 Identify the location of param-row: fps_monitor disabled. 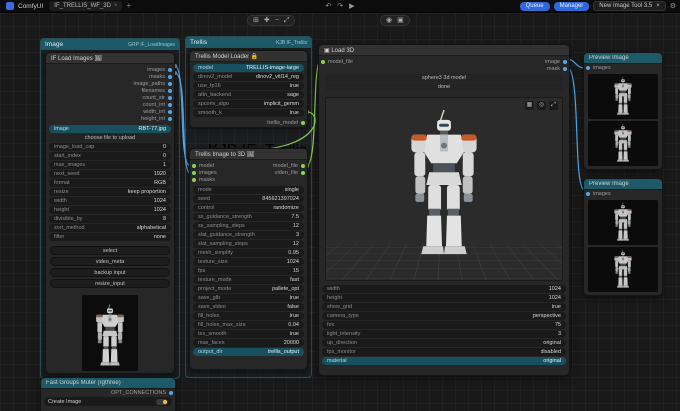
(444, 352).